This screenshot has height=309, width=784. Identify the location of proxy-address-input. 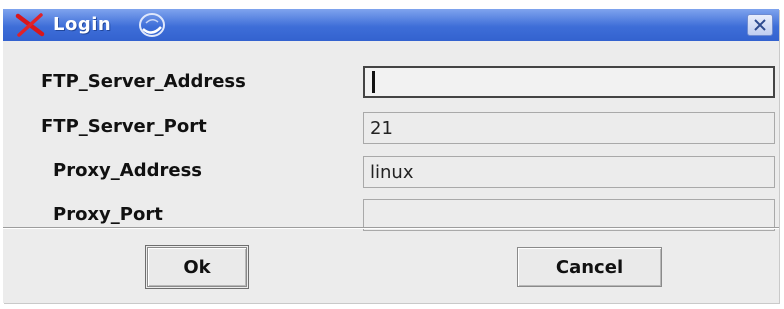
(569, 172).